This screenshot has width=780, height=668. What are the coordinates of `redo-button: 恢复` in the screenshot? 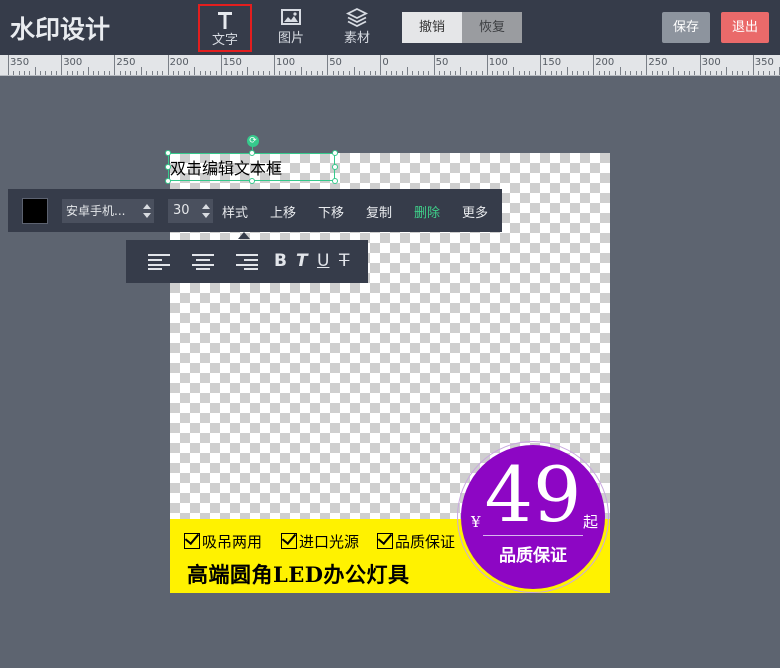 It's located at (492, 27).